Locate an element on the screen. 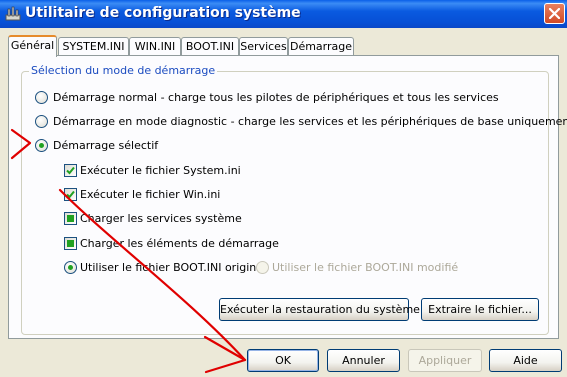 The width and height of the screenshot is (567, 377). radio-boot-ini-original is located at coordinates (70, 267).